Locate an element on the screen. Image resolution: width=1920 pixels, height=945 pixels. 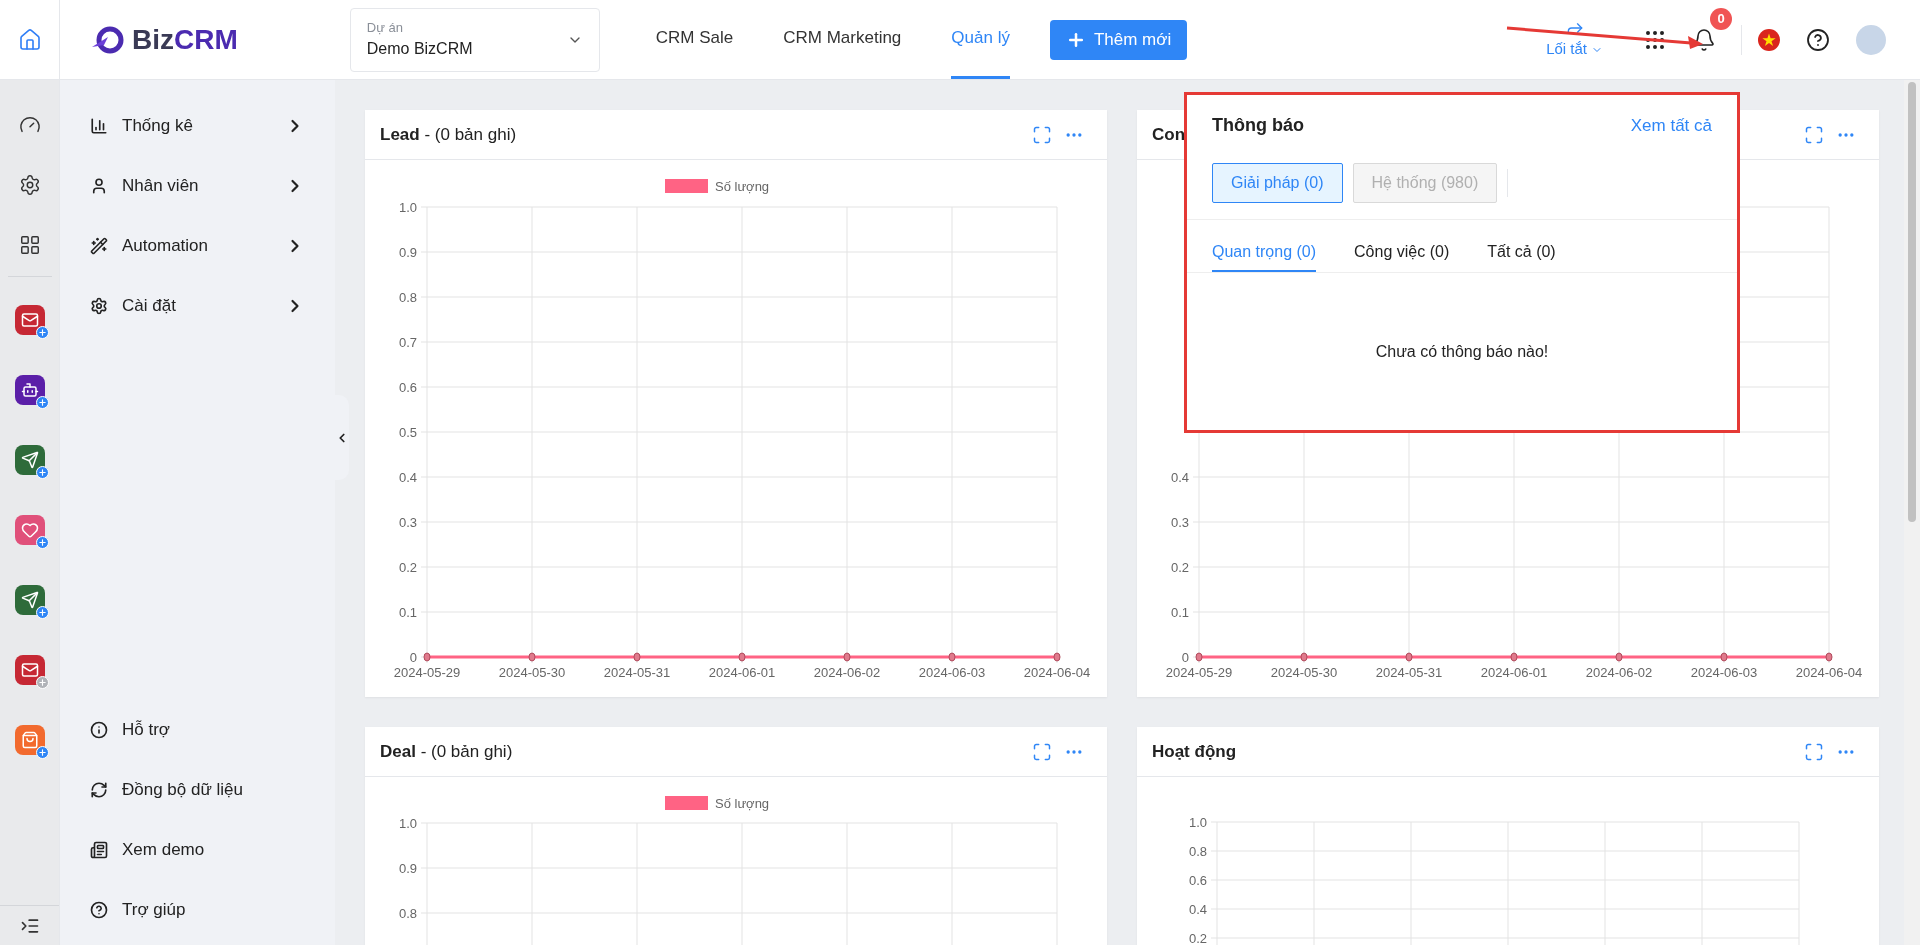
nav-tab: Quản lý is located at coordinates (980, 39).